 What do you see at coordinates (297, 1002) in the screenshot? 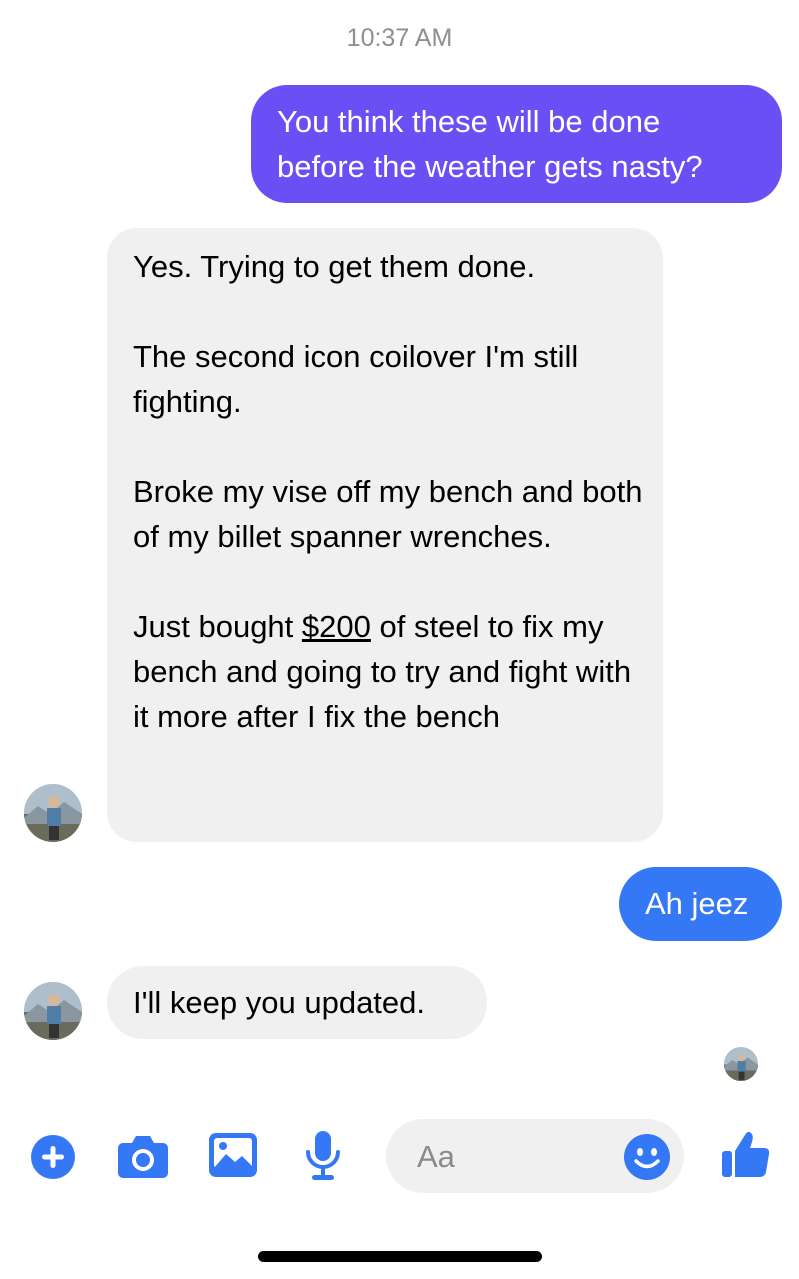
I see `incoming-message-bubble: I'll keep you updated.` at bounding box center [297, 1002].